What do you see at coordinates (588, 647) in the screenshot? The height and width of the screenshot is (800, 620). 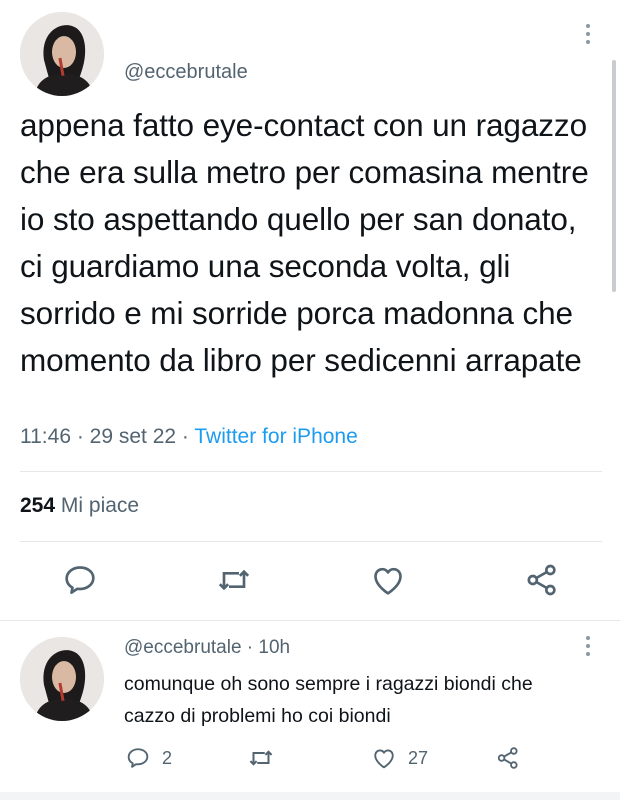 I see `reply-more-options-icon` at bounding box center [588, 647].